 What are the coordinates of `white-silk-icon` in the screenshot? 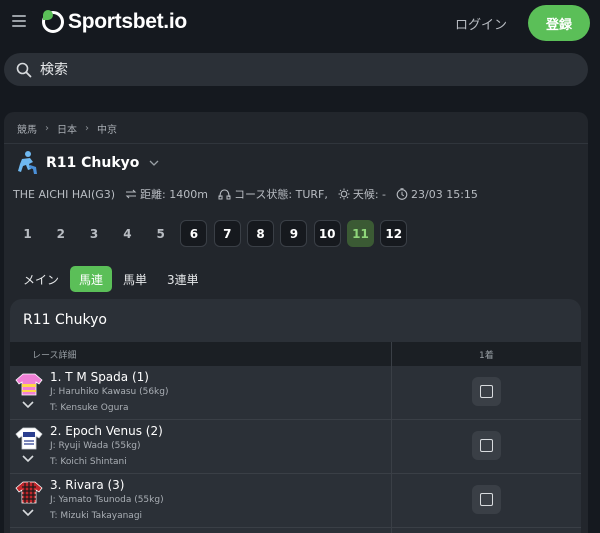 It's located at (29, 438).